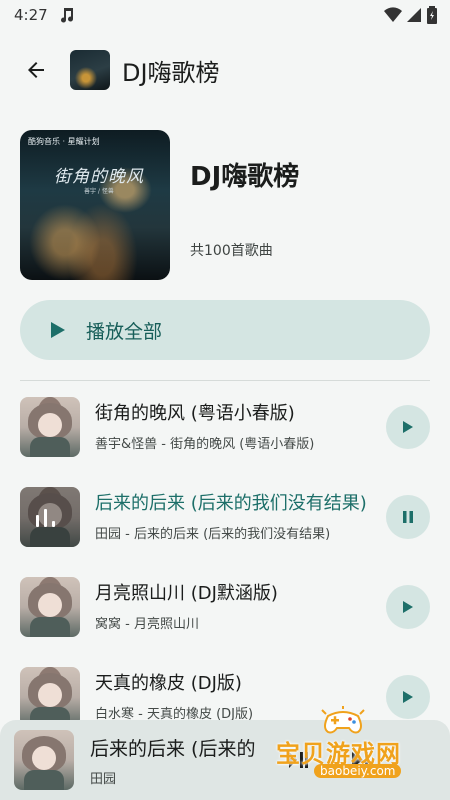  I want to click on gamepad-icon, so click(343, 720).